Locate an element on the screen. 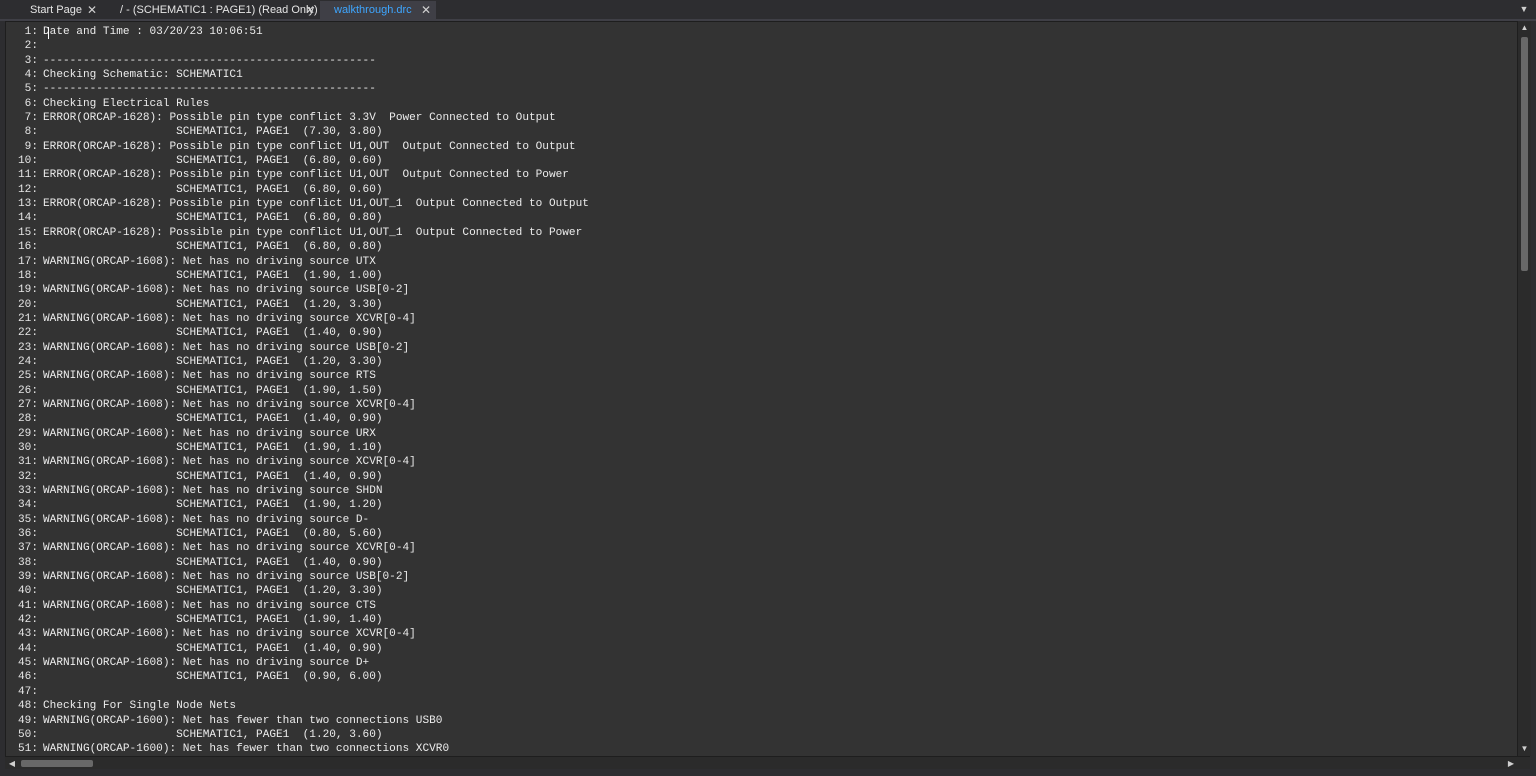 The width and height of the screenshot is (1536, 776). line-text: Checking For Single Node Nets is located at coordinates (140, 706).